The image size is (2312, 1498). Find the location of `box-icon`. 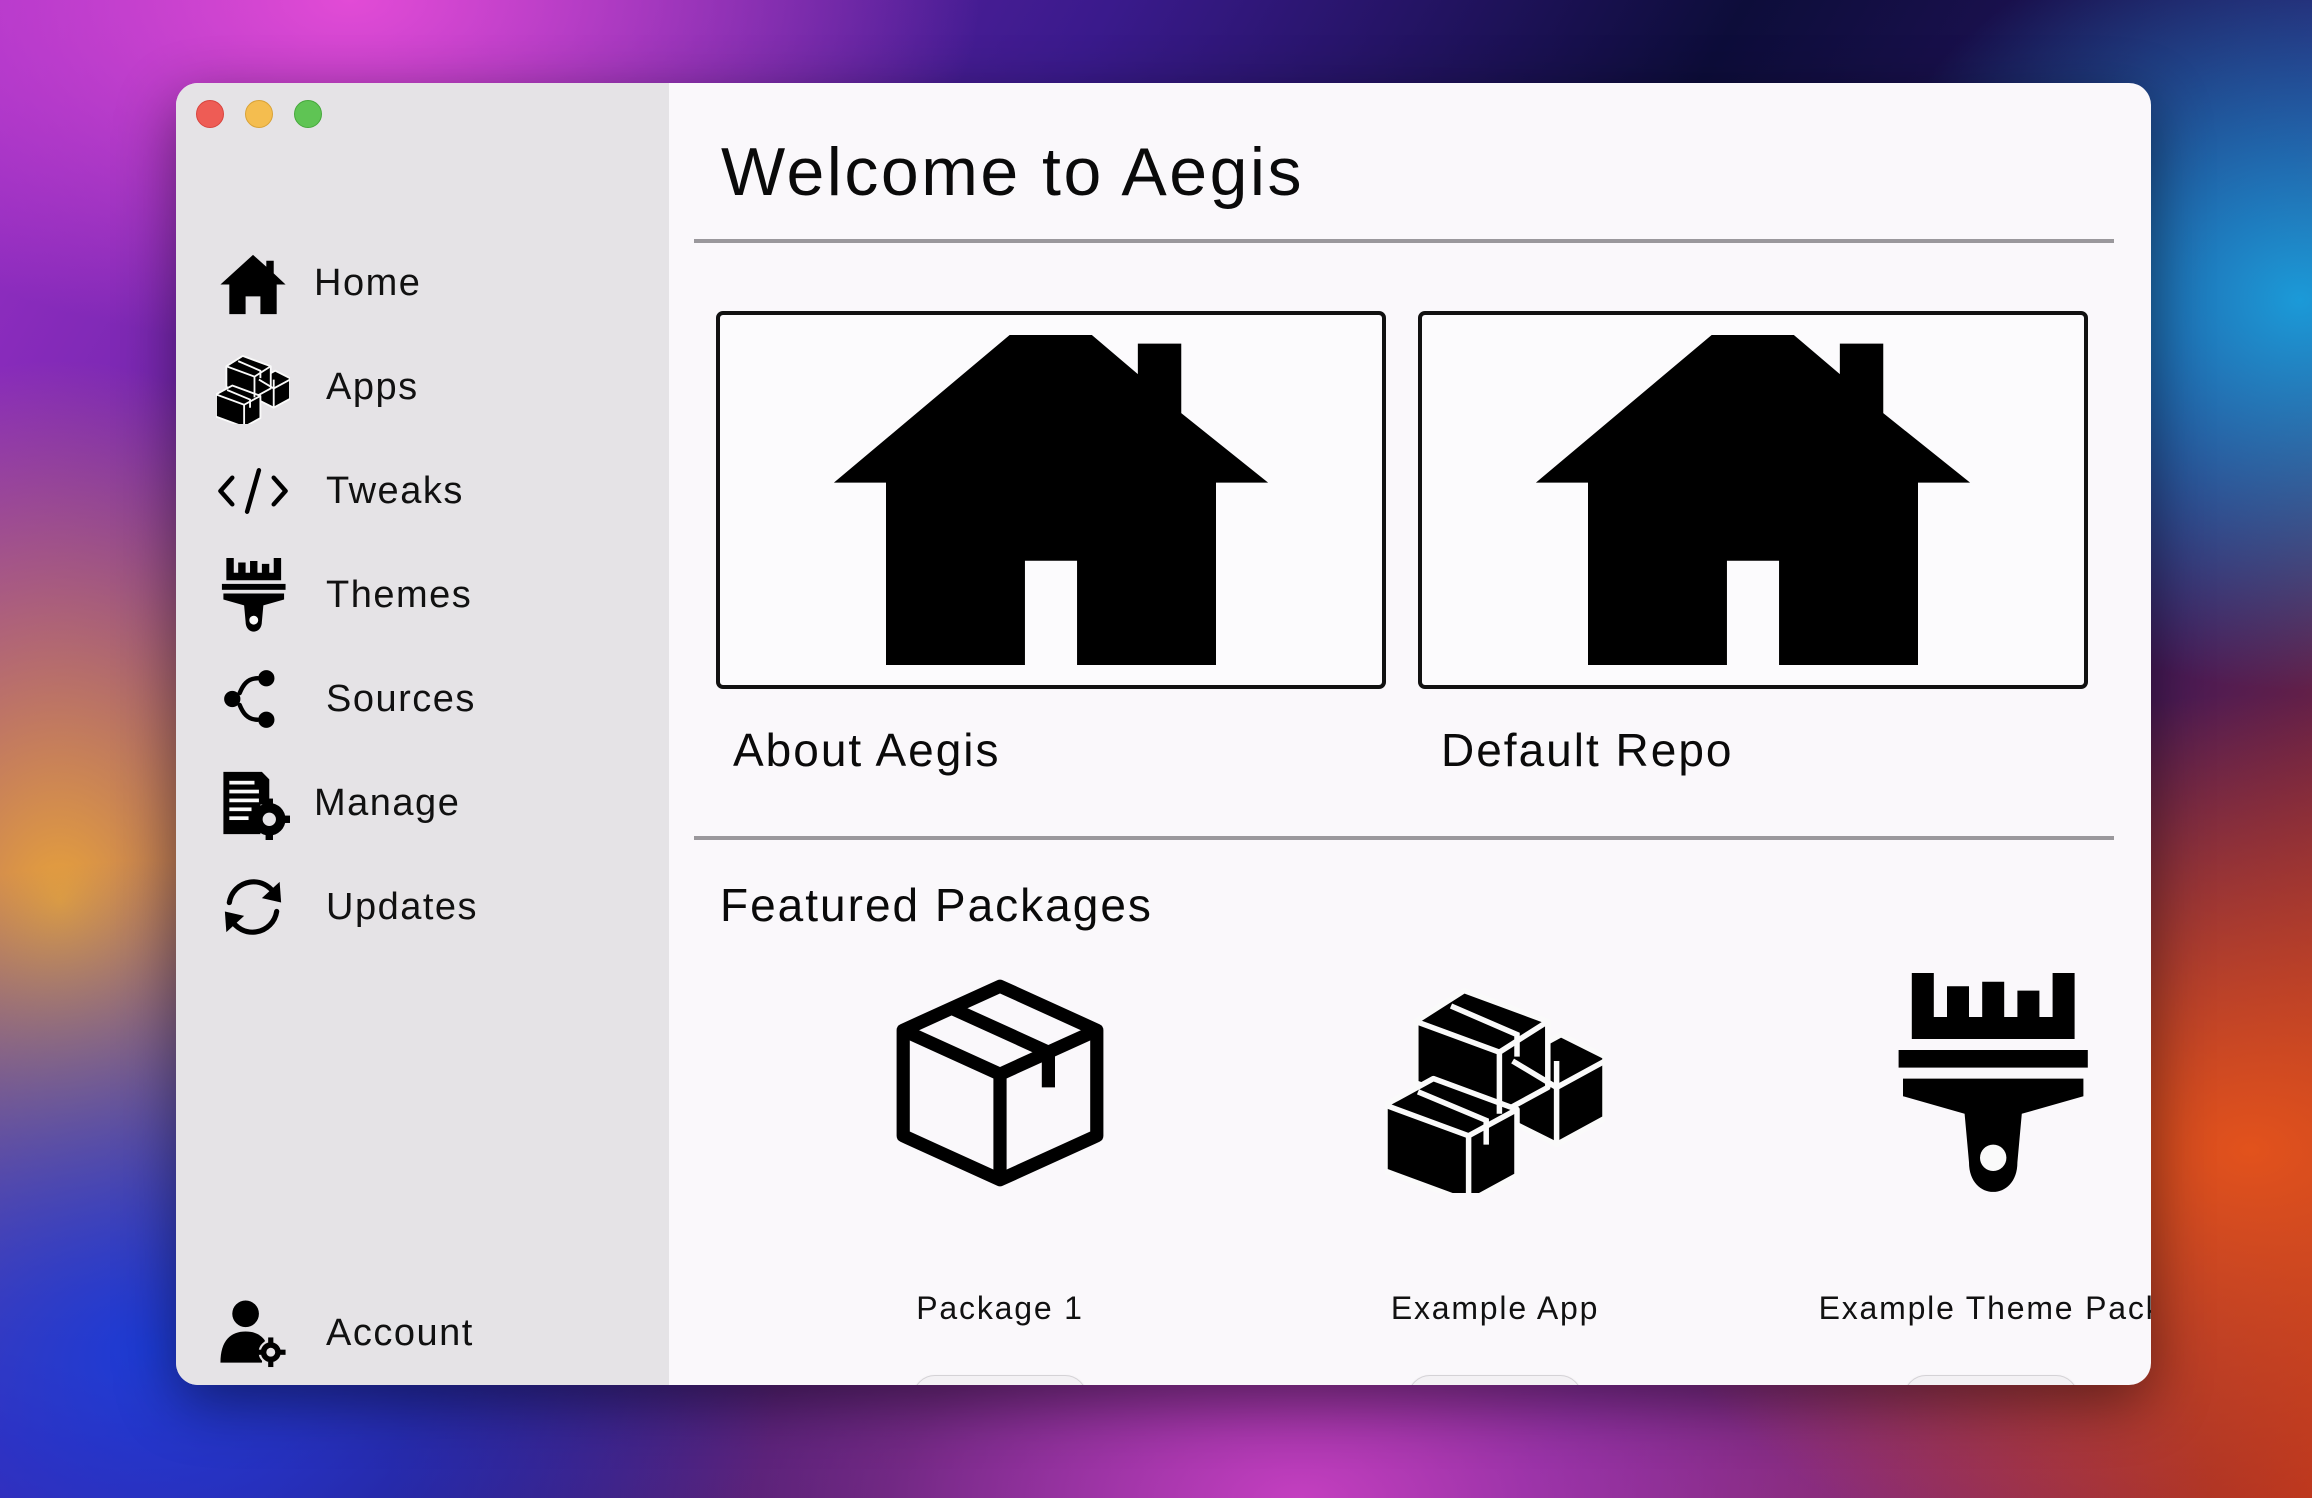

box-icon is located at coordinates (1000, 1083).